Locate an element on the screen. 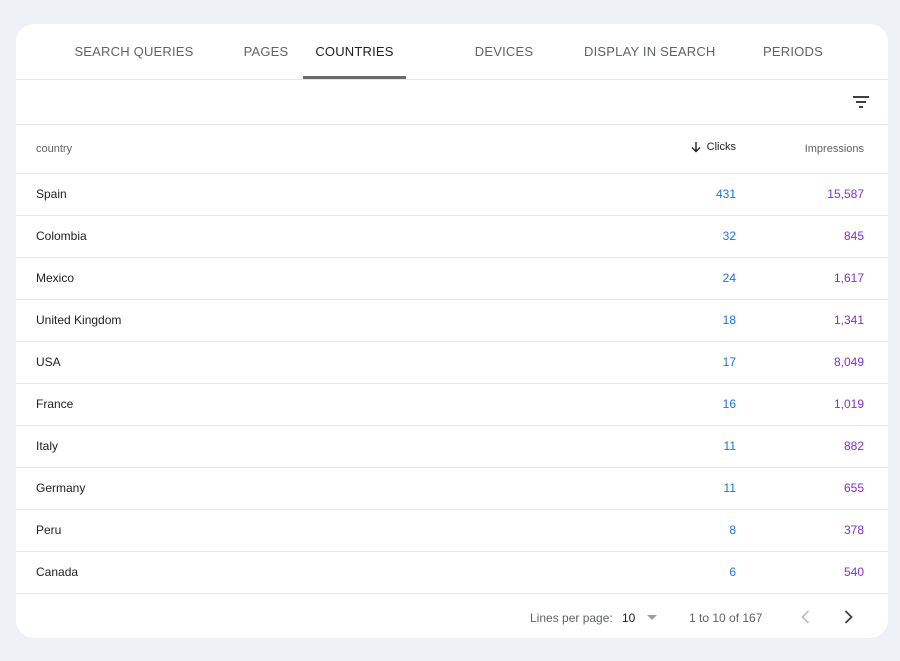  table-row: United Kingdom 18 1,341 is located at coordinates (452, 321).